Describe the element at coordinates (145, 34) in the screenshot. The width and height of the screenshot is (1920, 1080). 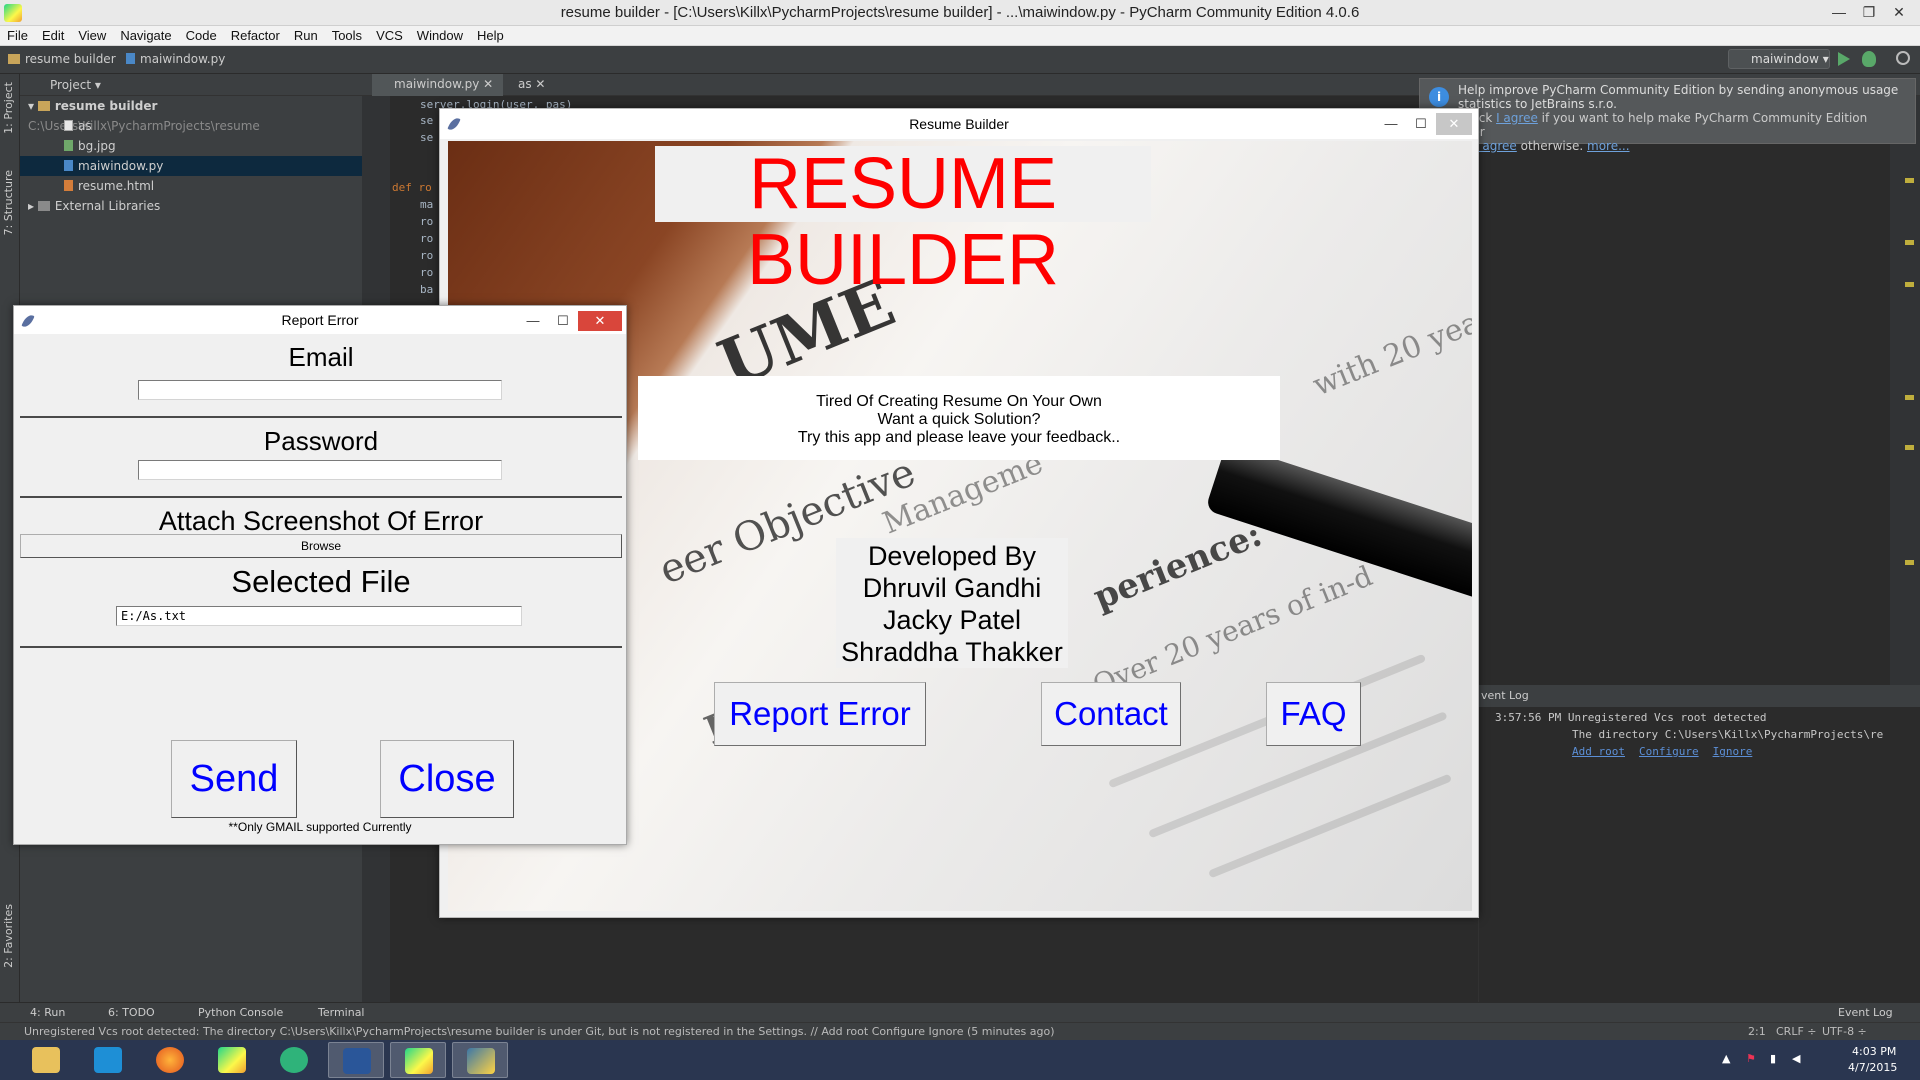
I see `menu-navigate: Navigate` at that location.